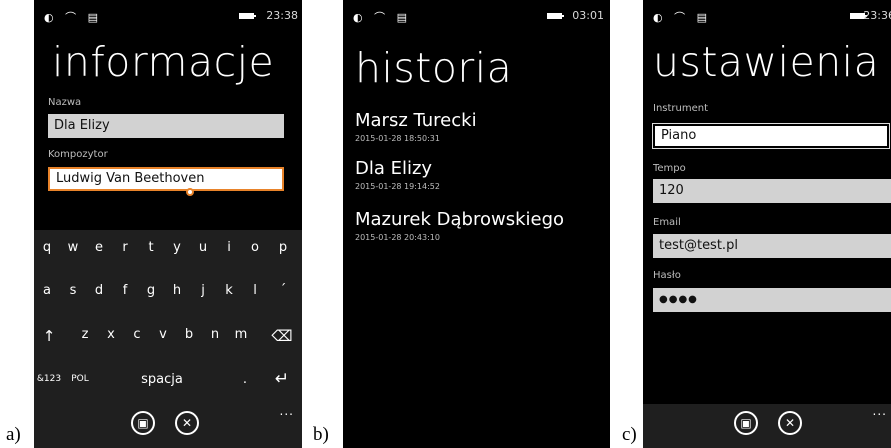 This screenshot has width=891, height=448. What do you see at coordinates (772, 246) in the screenshot?
I see `email-field: test@test.pl` at bounding box center [772, 246].